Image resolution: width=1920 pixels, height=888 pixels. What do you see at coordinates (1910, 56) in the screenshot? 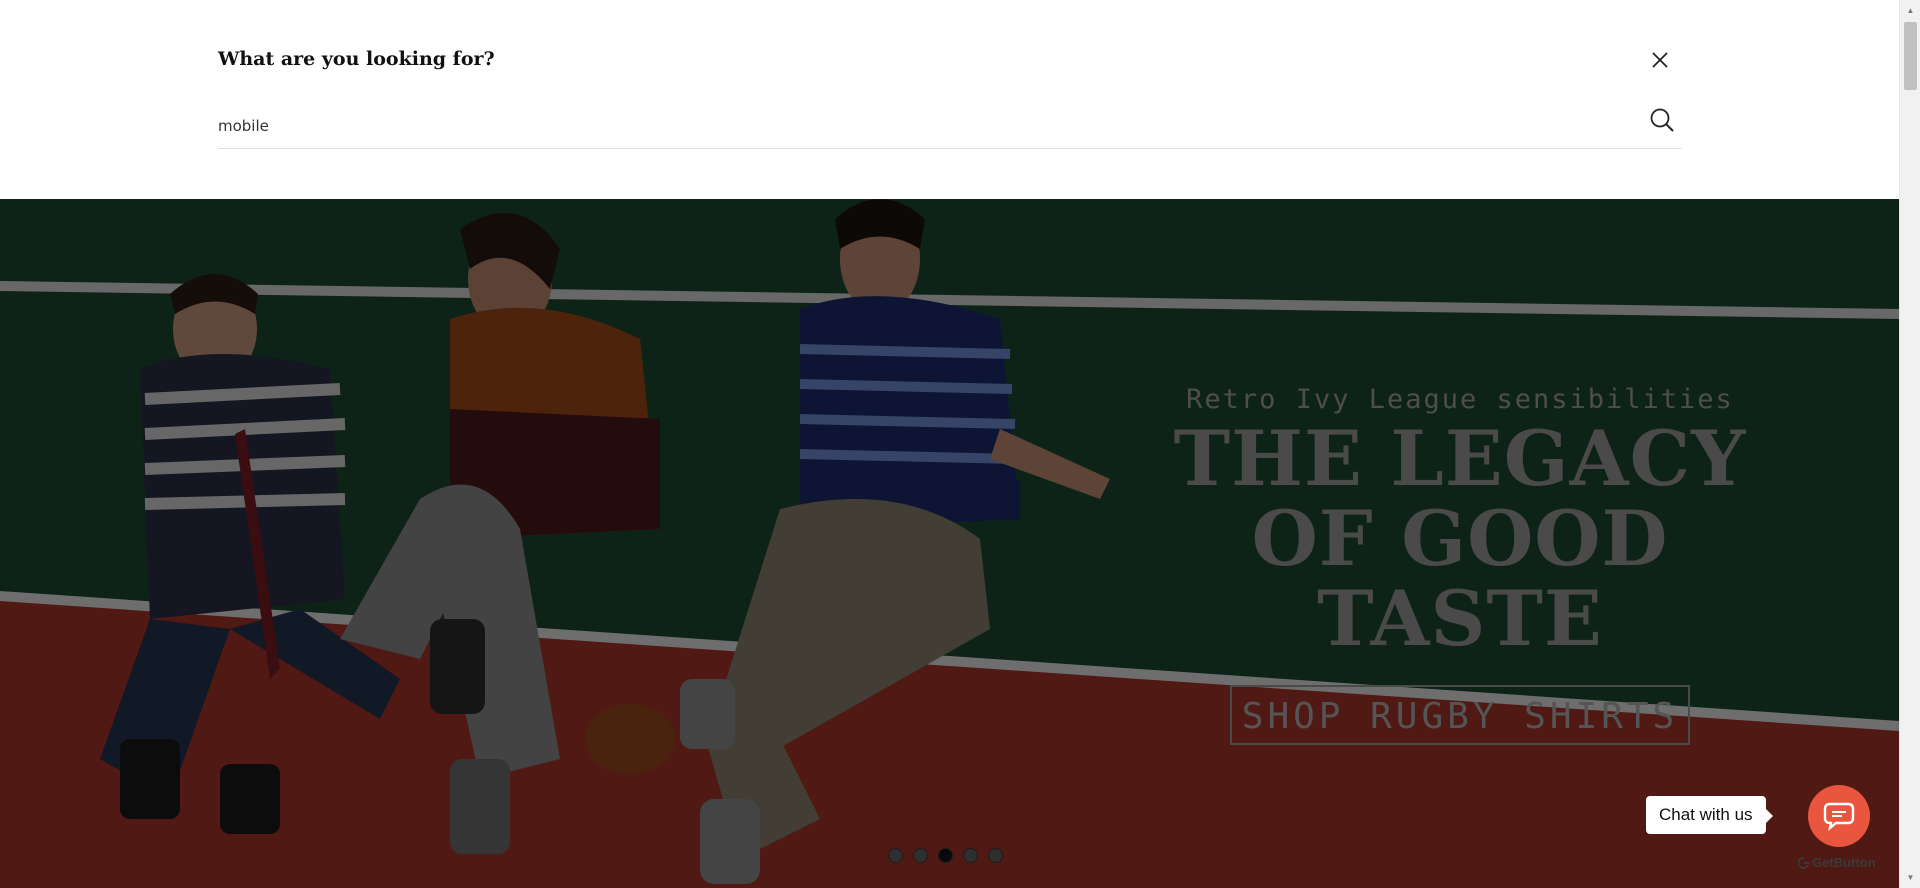
I see `scrollbar-thumb` at bounding box center [1910, 56].